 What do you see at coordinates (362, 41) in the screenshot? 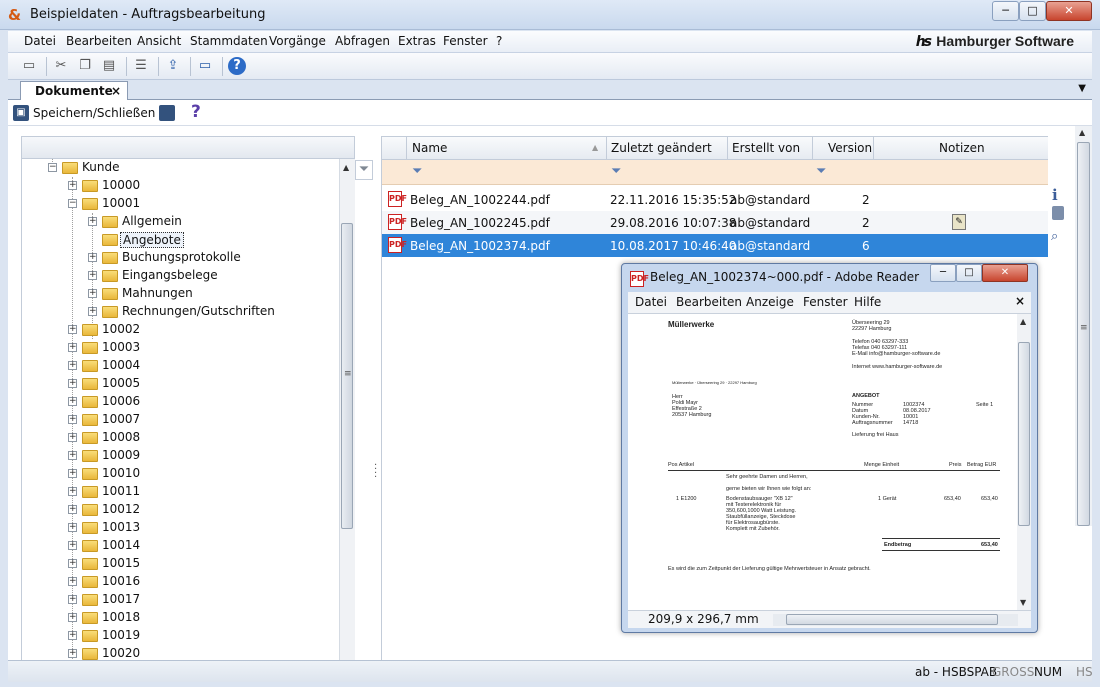
I see `menu-abfragen: Abfragen` at bounding box center [362, 41].